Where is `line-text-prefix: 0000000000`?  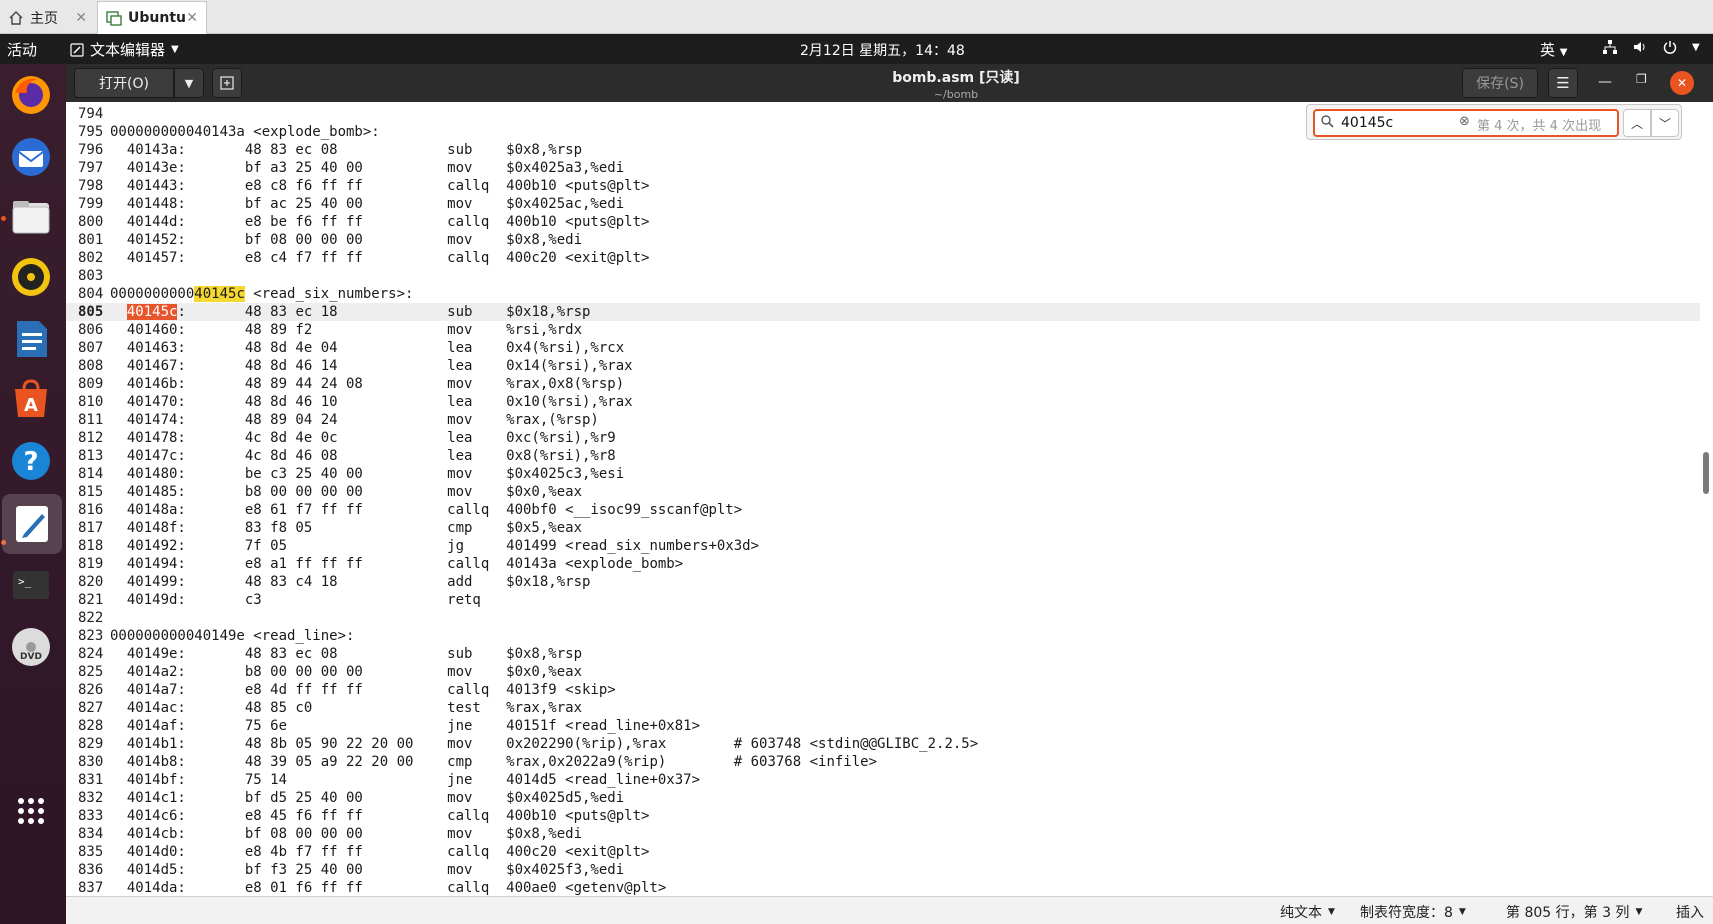 line-text-prefix: 0000000000 is located at coordinates (152, 294).